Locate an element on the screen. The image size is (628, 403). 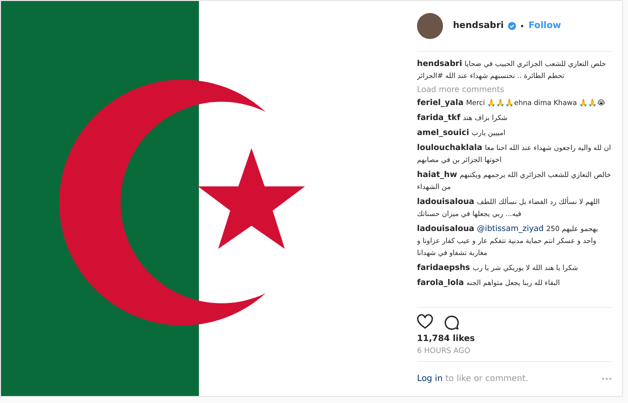
avatar is located at coordinates (430, 26).